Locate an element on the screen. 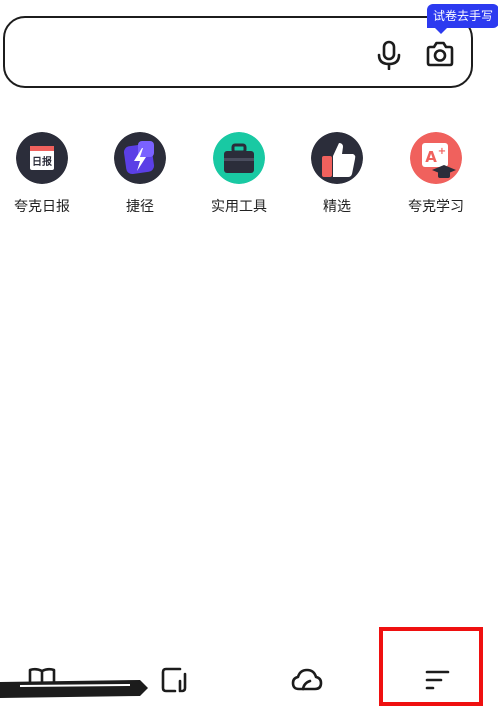 Image resolution: width=498 pixels, height=708 pixels. shortcut-quark-daily: 日报 夸克日报 is located at coordinates (43, 175).